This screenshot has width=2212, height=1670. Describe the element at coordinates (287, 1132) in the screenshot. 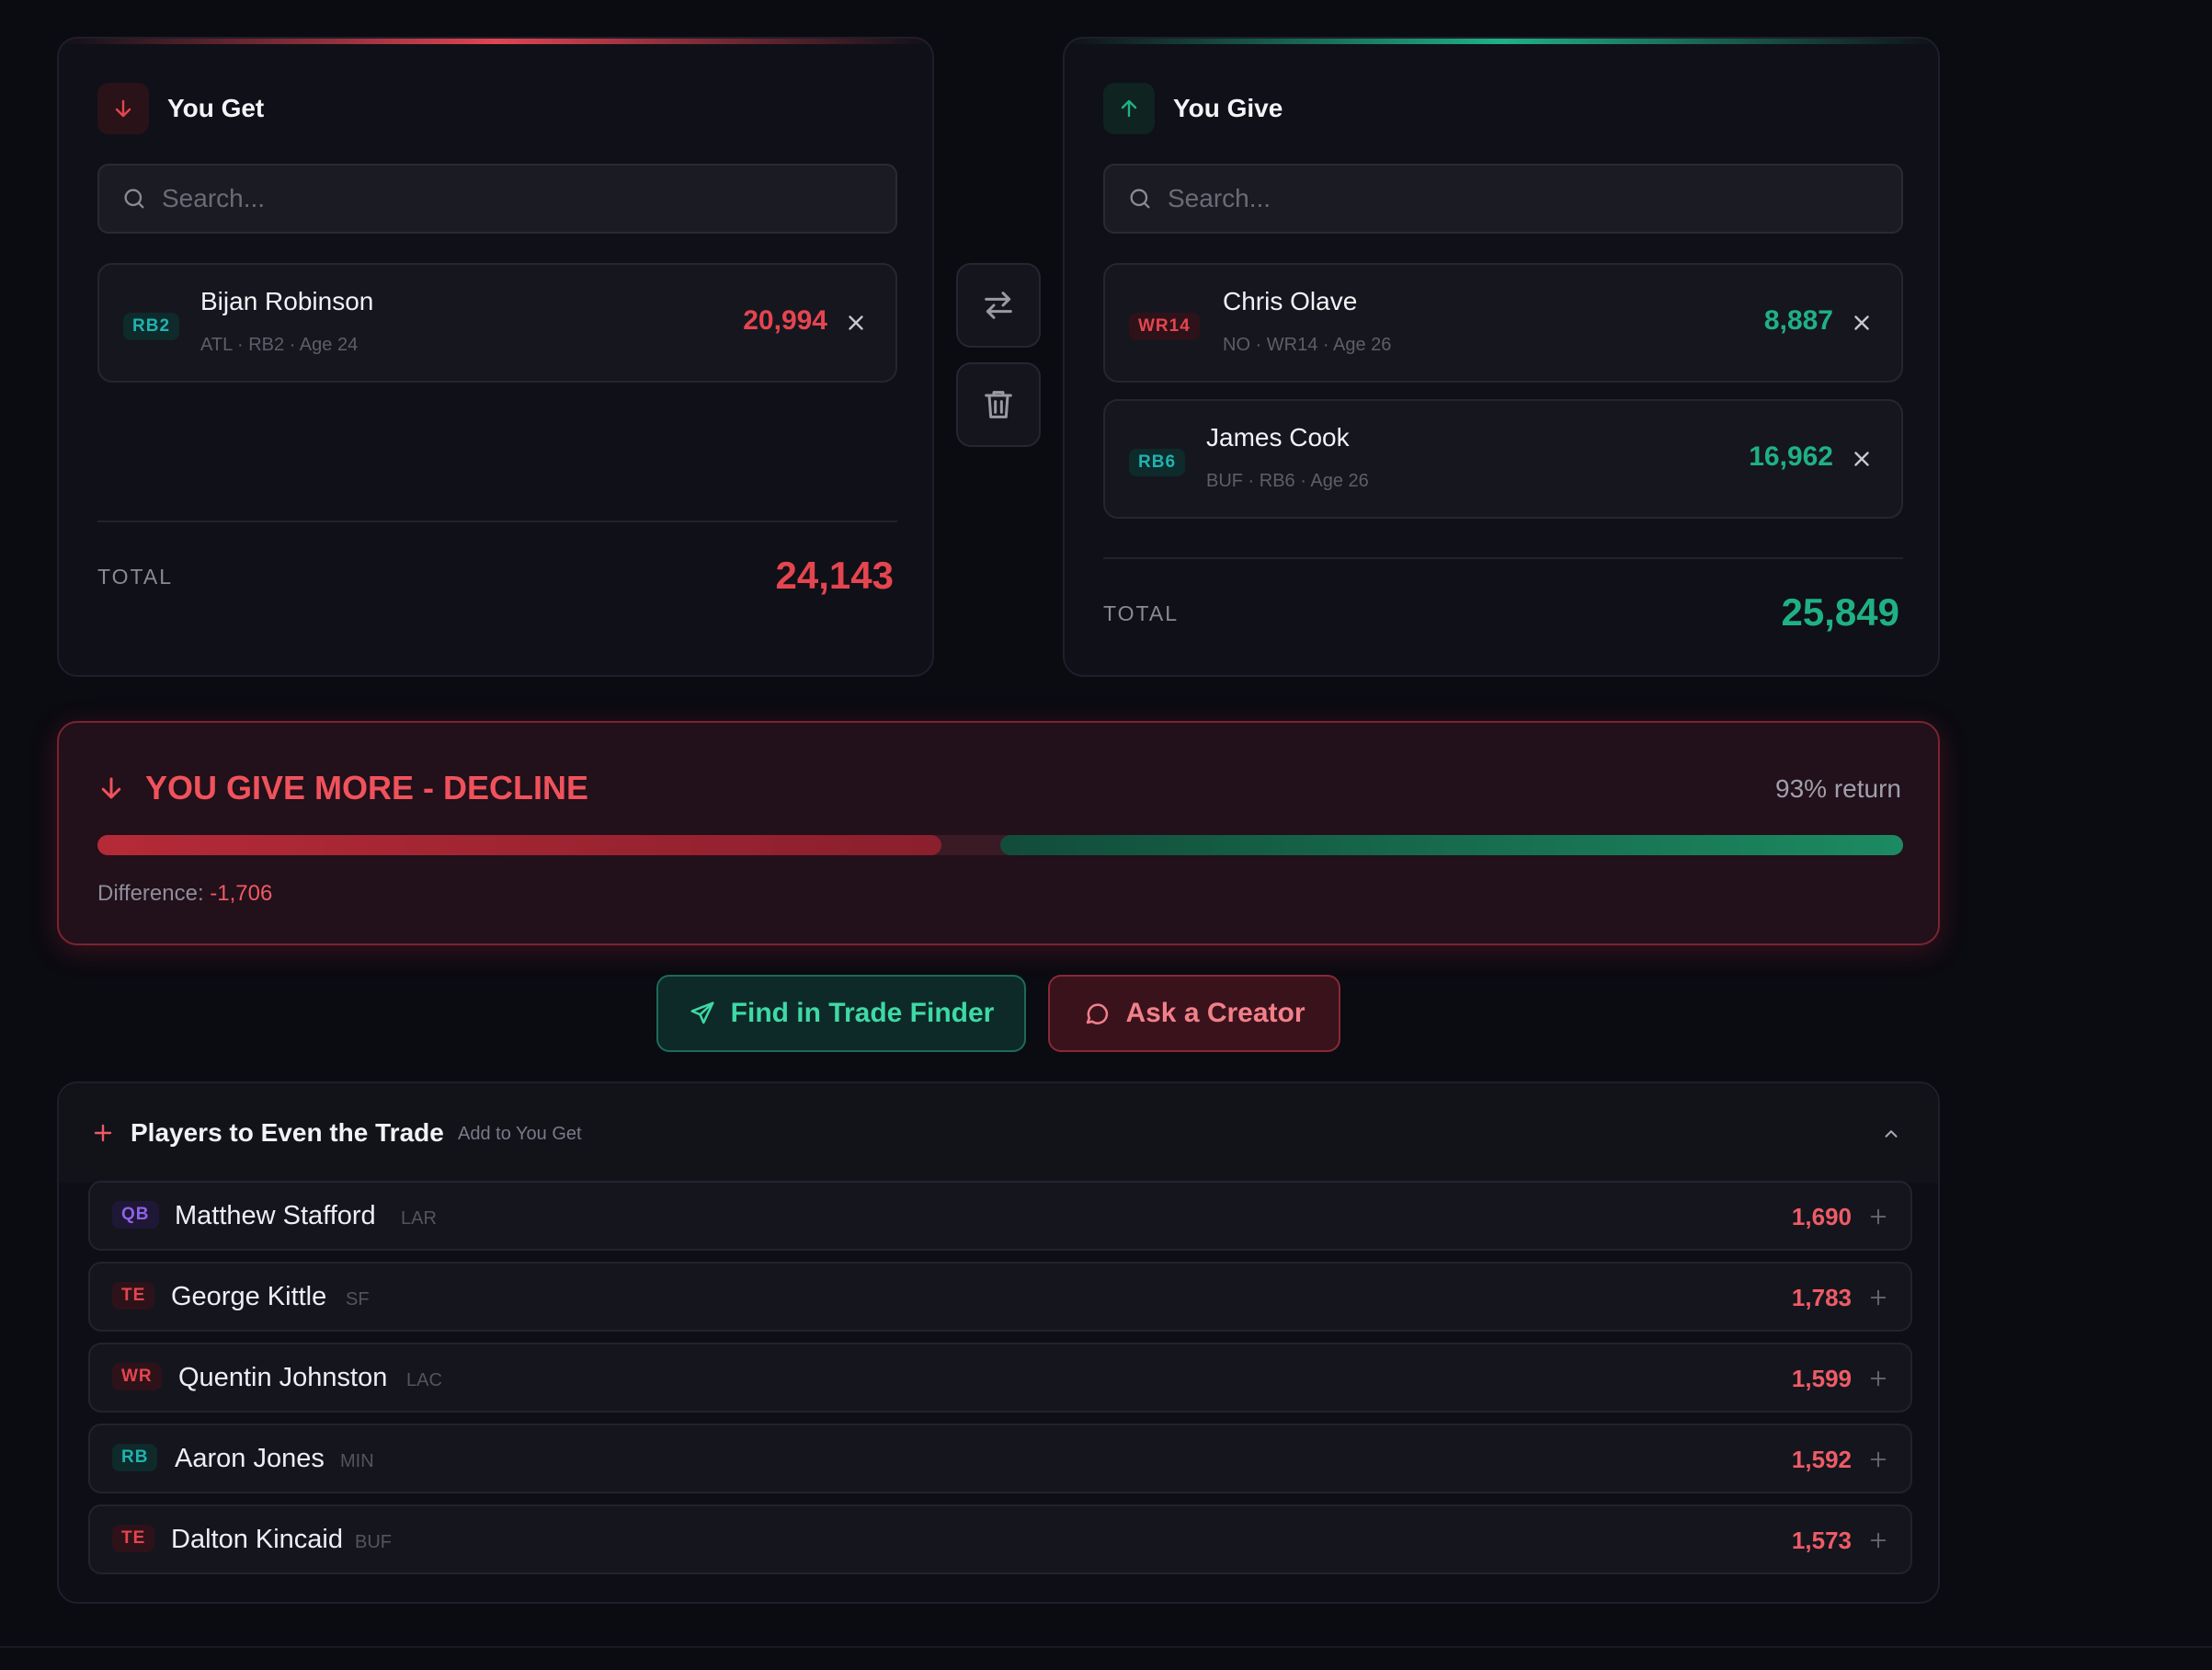

I see `even-trade-title: Players to Even the Trade` at that location.